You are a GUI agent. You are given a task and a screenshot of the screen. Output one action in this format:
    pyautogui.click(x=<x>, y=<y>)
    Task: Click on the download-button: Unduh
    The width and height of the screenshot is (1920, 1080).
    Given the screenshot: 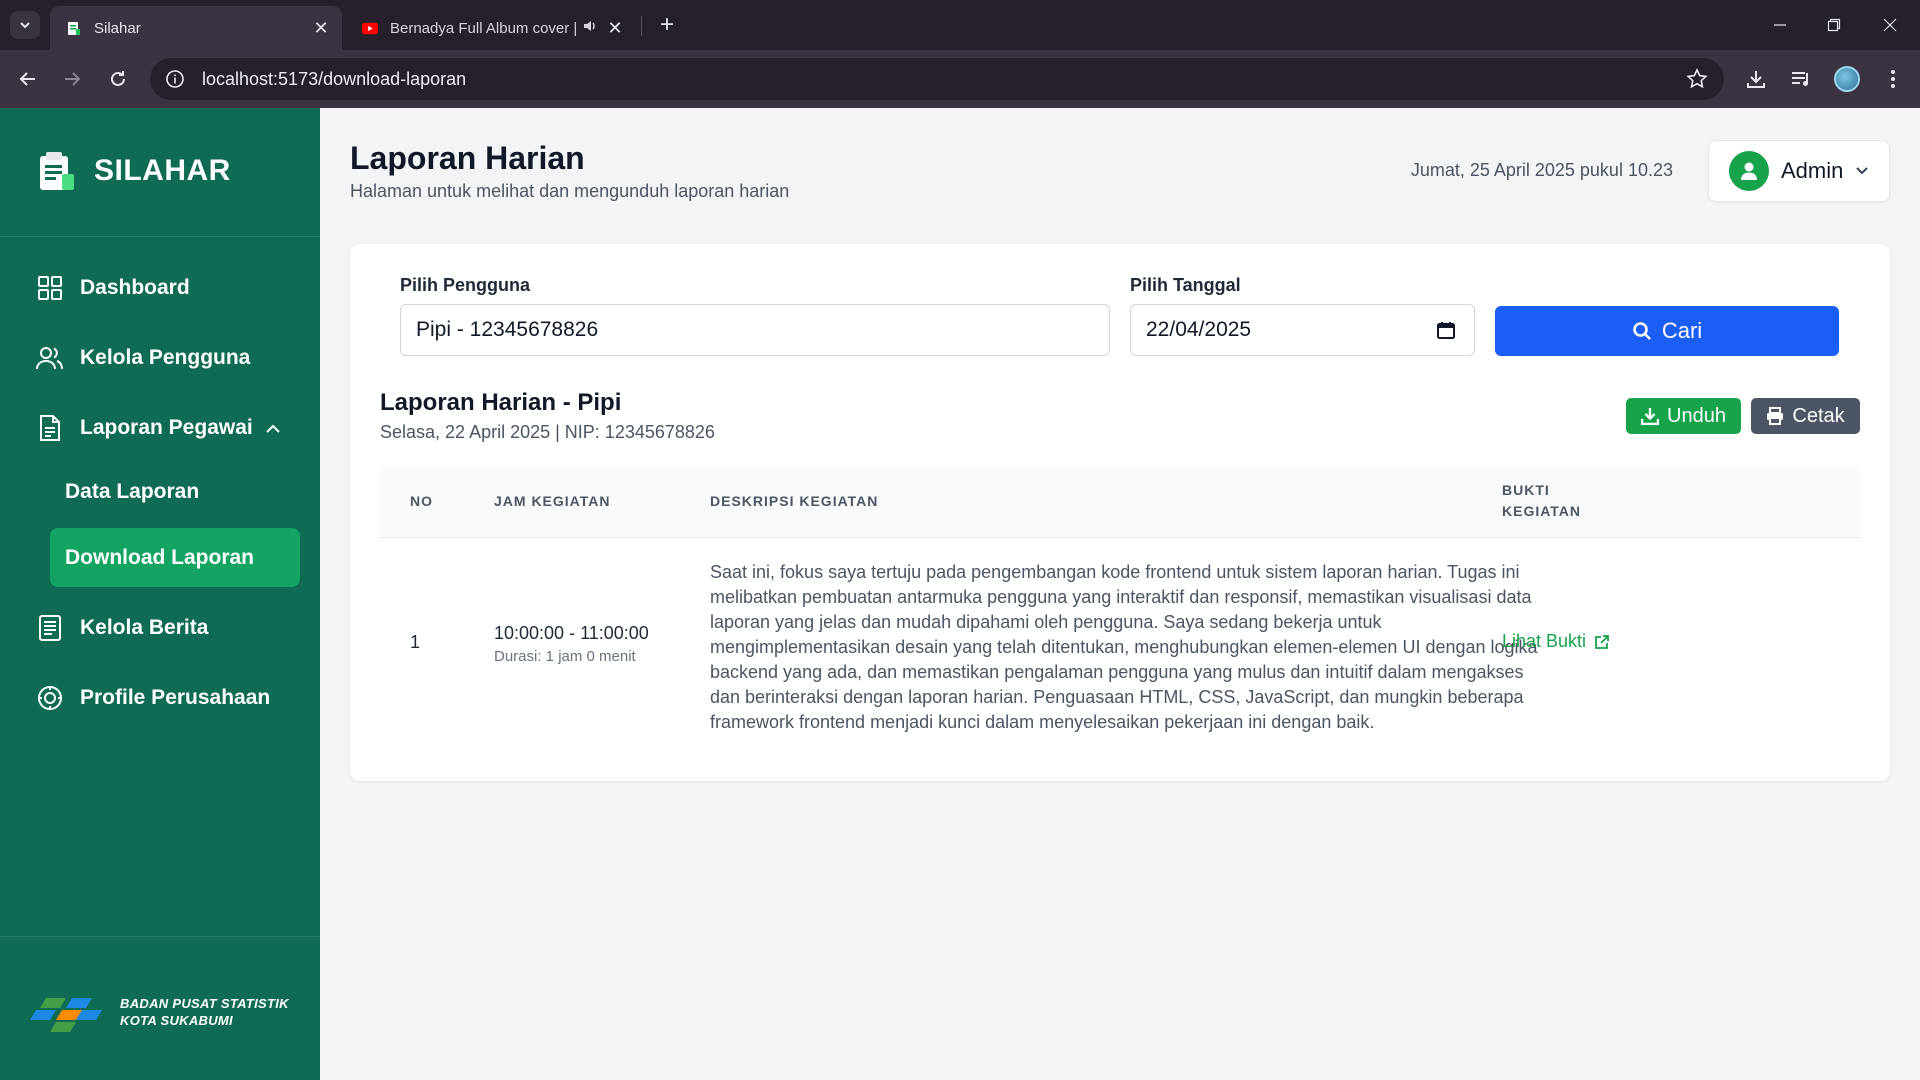 What is the action you would take?
    pyautogui.click(x=1683, y=416)
    